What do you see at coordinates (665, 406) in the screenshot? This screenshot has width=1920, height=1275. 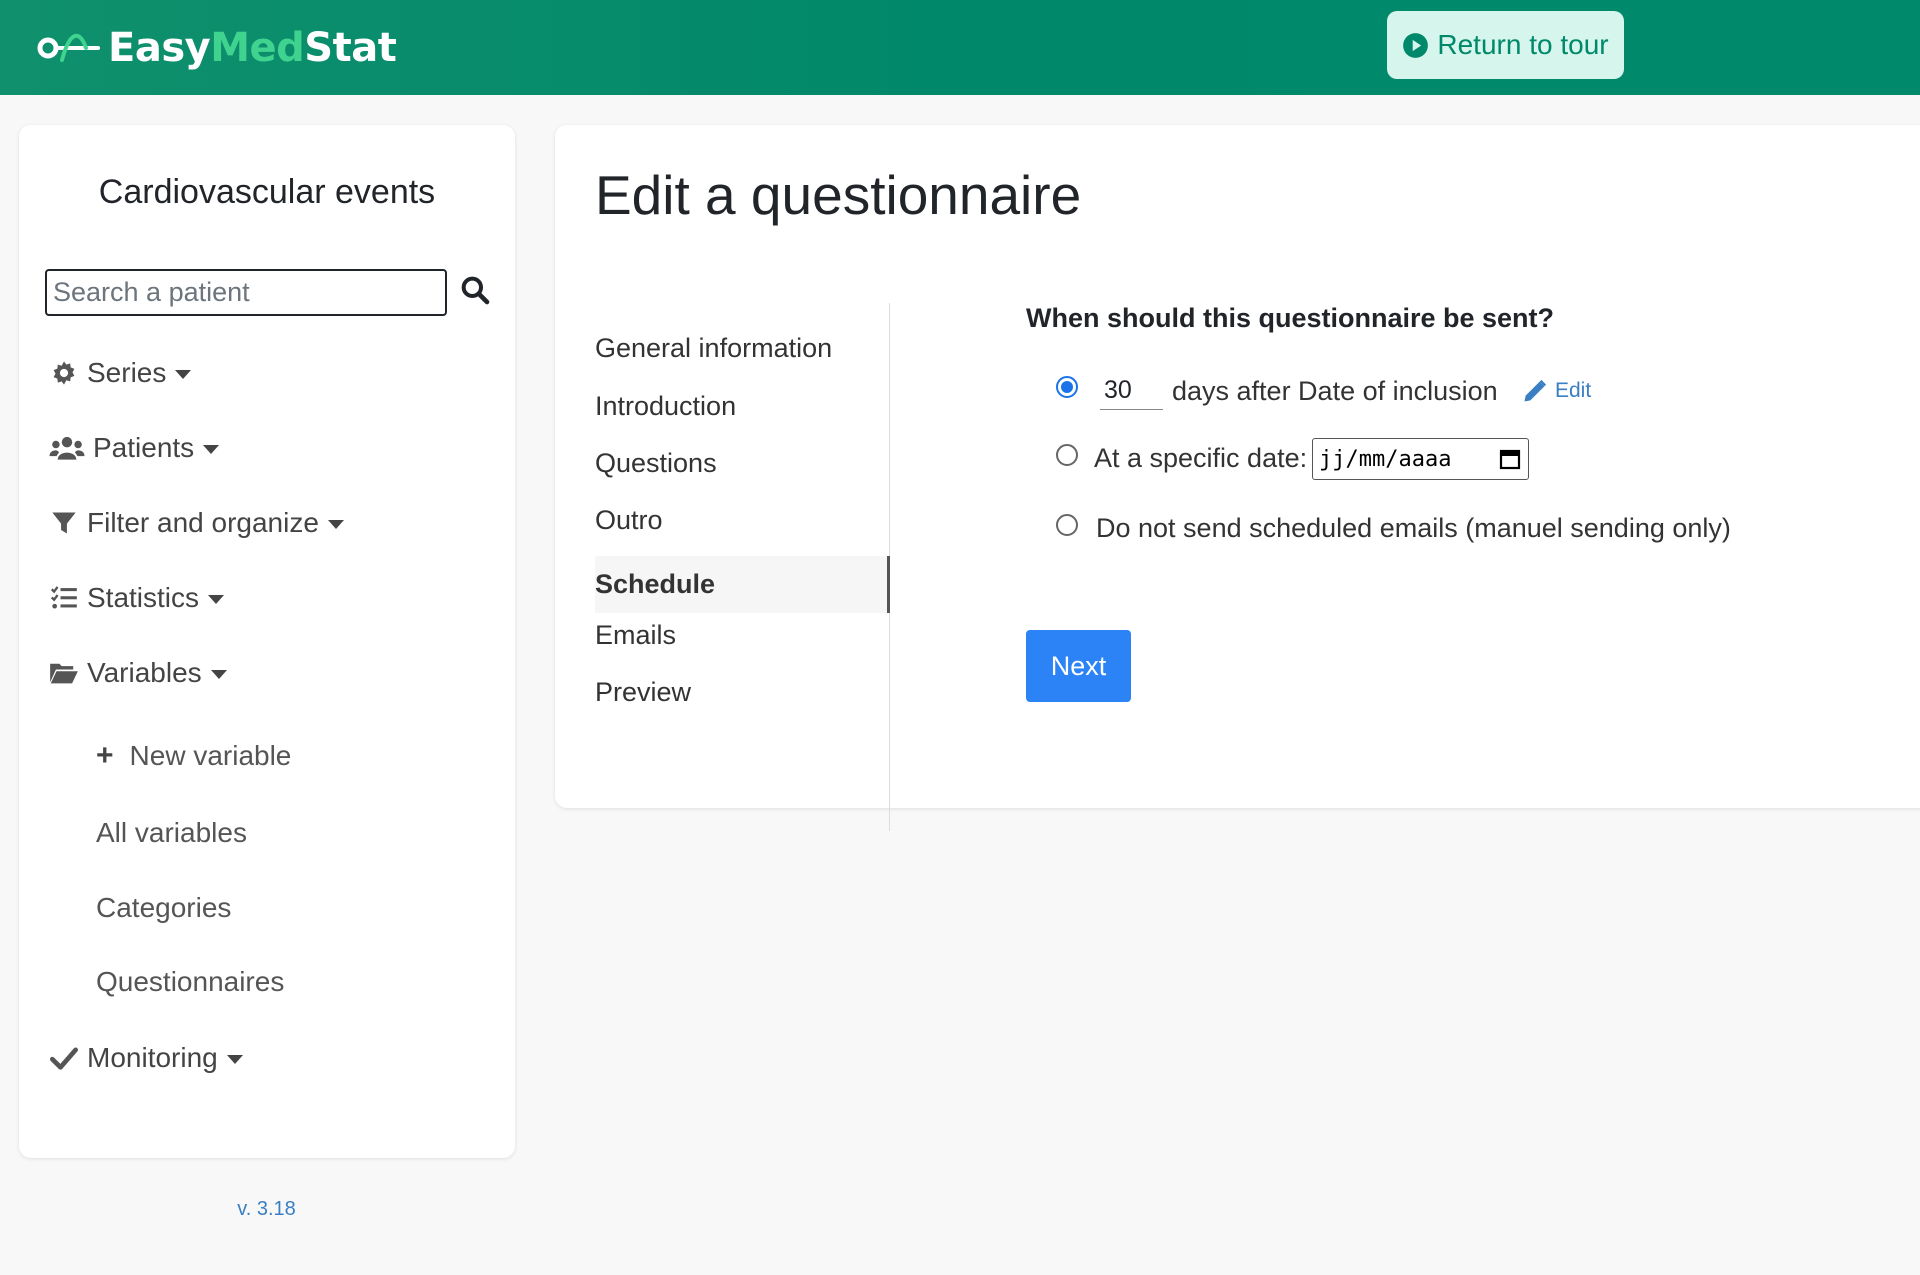 I see `step-introduction: Introduction` at bounding box center [665, 406].